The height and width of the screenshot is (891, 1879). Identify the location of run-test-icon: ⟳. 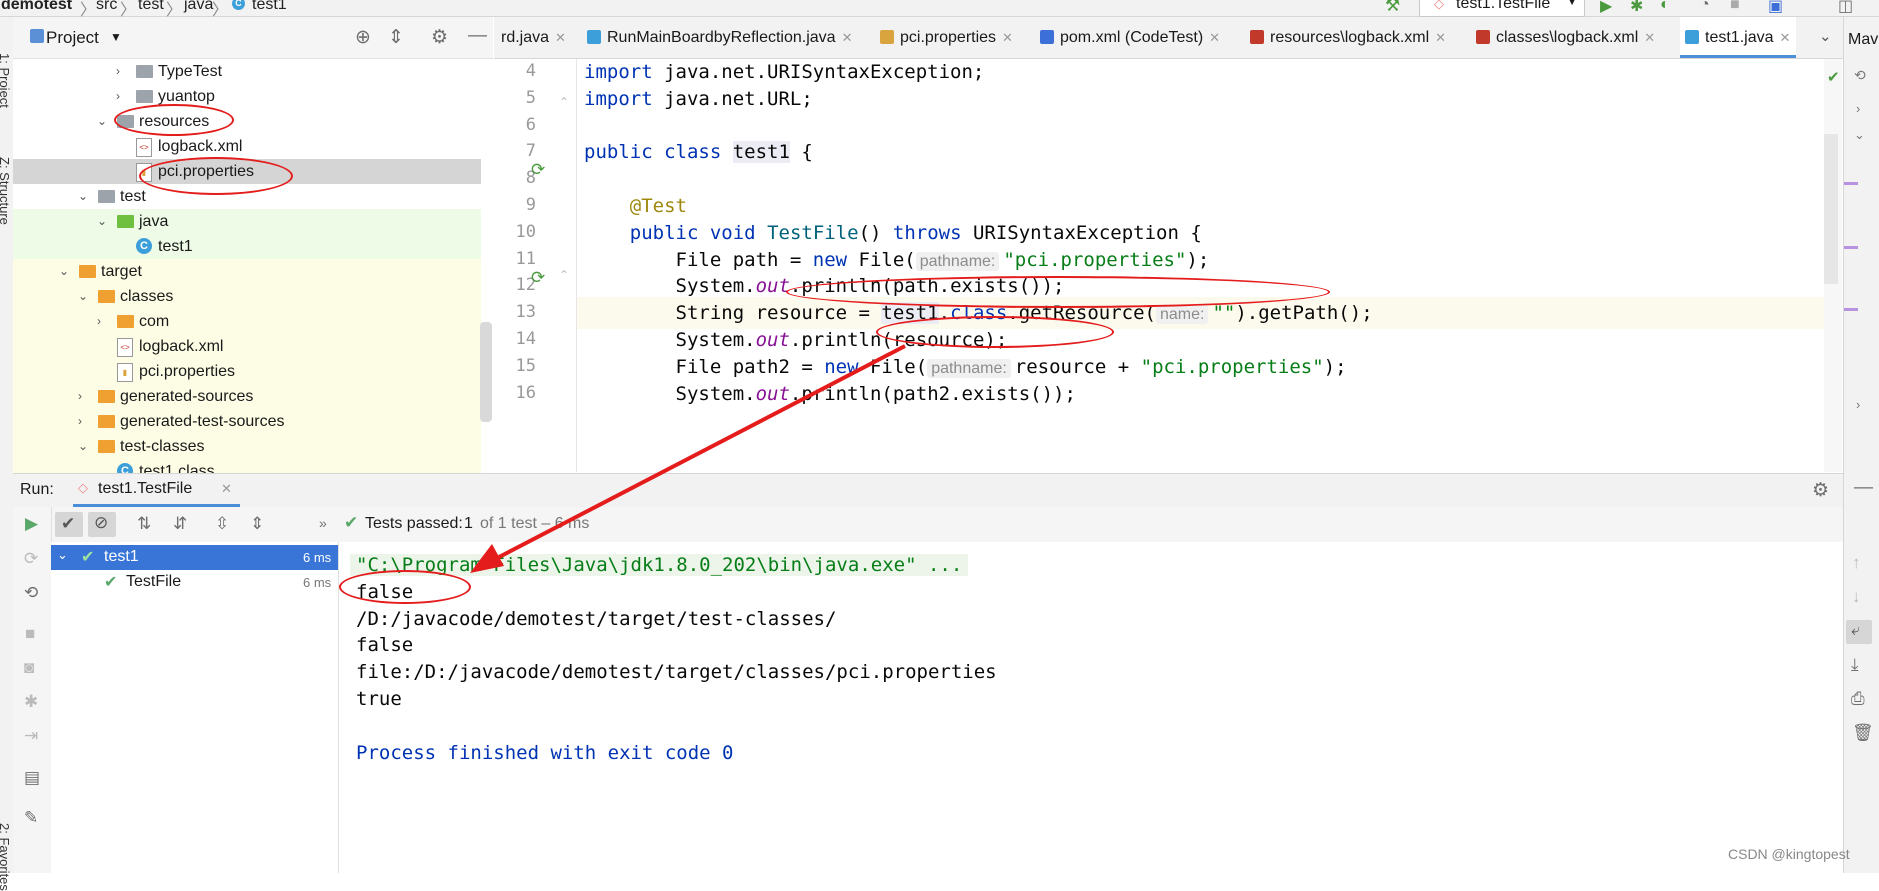
(538, 278).